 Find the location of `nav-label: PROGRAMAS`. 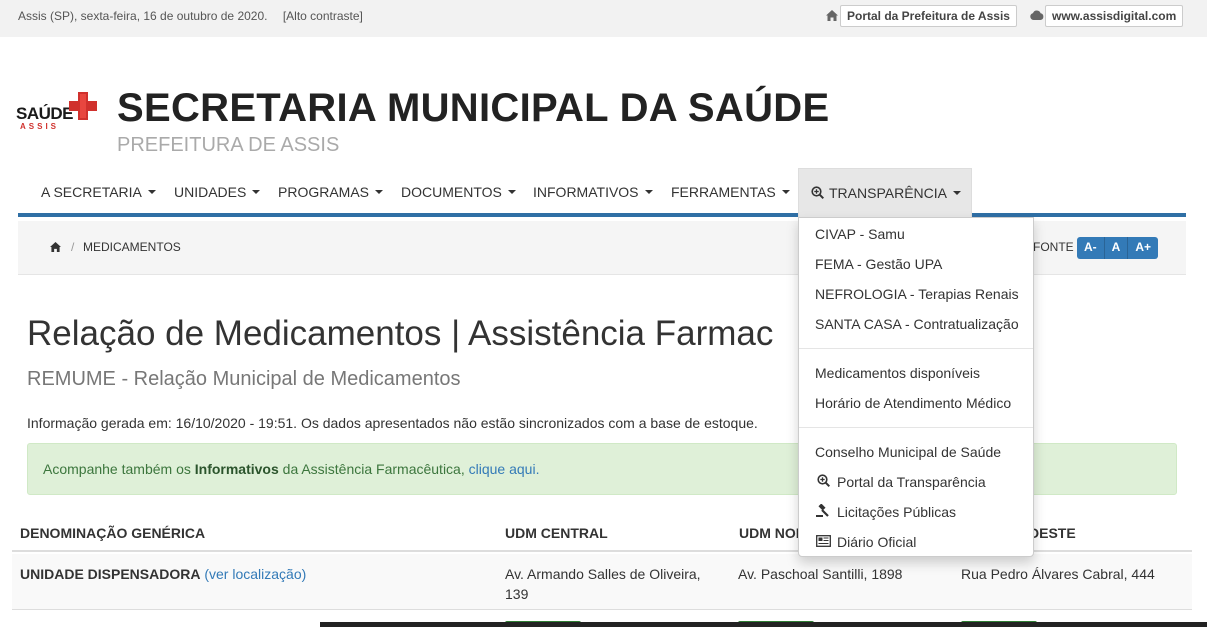

nav-label: PROGRAMAS is located at coordinates (324, 192).